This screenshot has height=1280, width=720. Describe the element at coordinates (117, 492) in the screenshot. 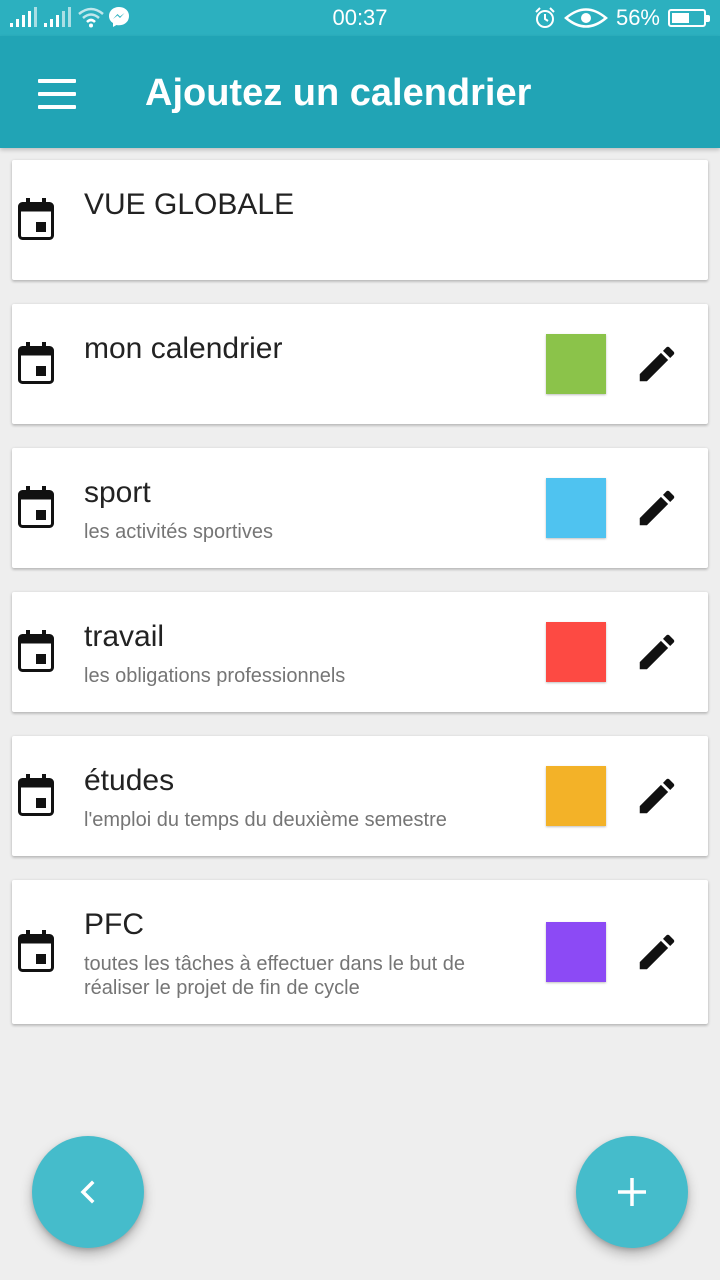

I see `calendar-title: sport` at that location.